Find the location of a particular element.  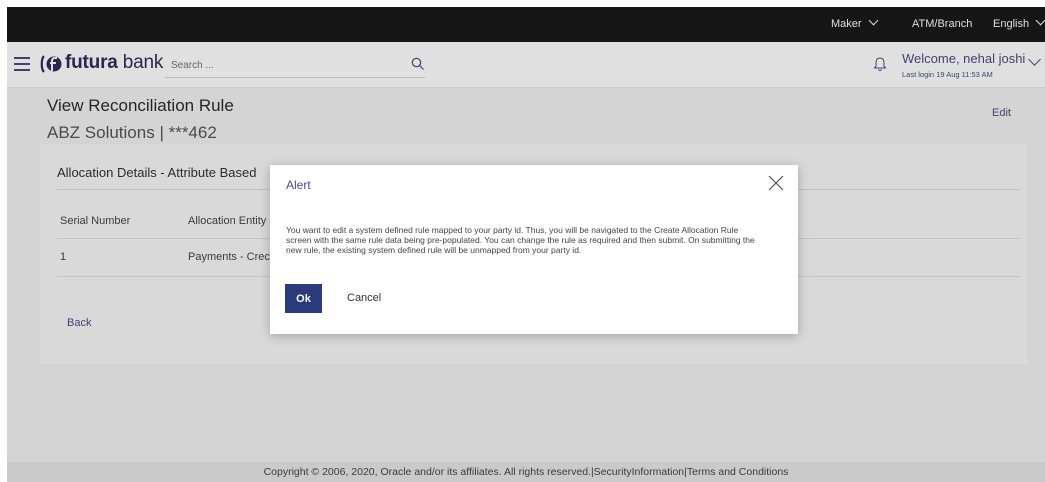

ok-button: Ok is located at coordinates (303, 298).